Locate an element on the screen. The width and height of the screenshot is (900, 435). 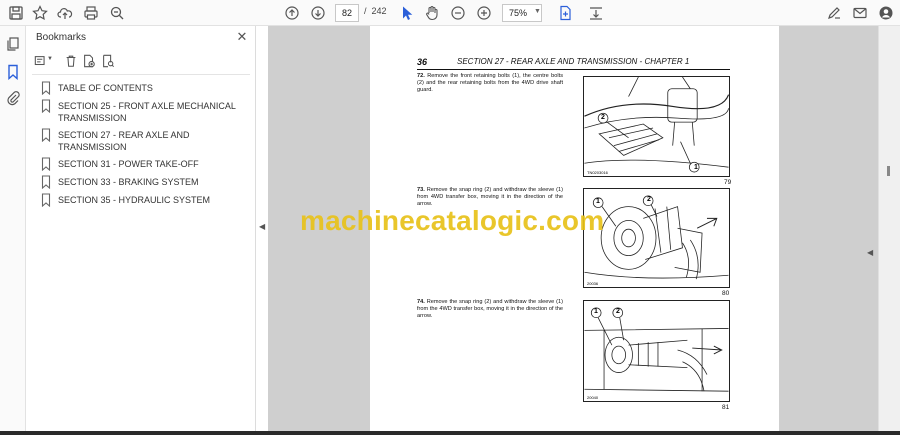
taskbar-strip is located at coordinates (450, 433).